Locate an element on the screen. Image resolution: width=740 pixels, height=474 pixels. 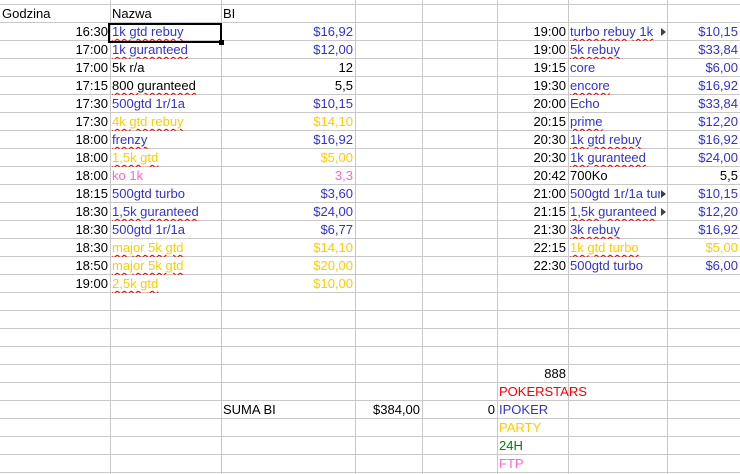
bi-cell: 3,3 is located at coordinates (288, 176).